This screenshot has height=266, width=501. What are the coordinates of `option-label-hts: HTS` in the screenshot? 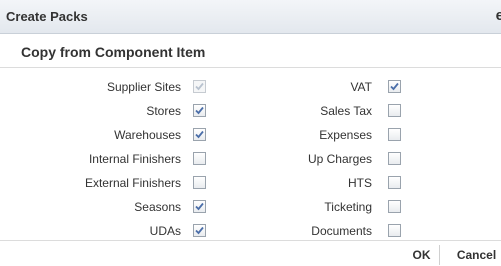 It's located at (360, 183).